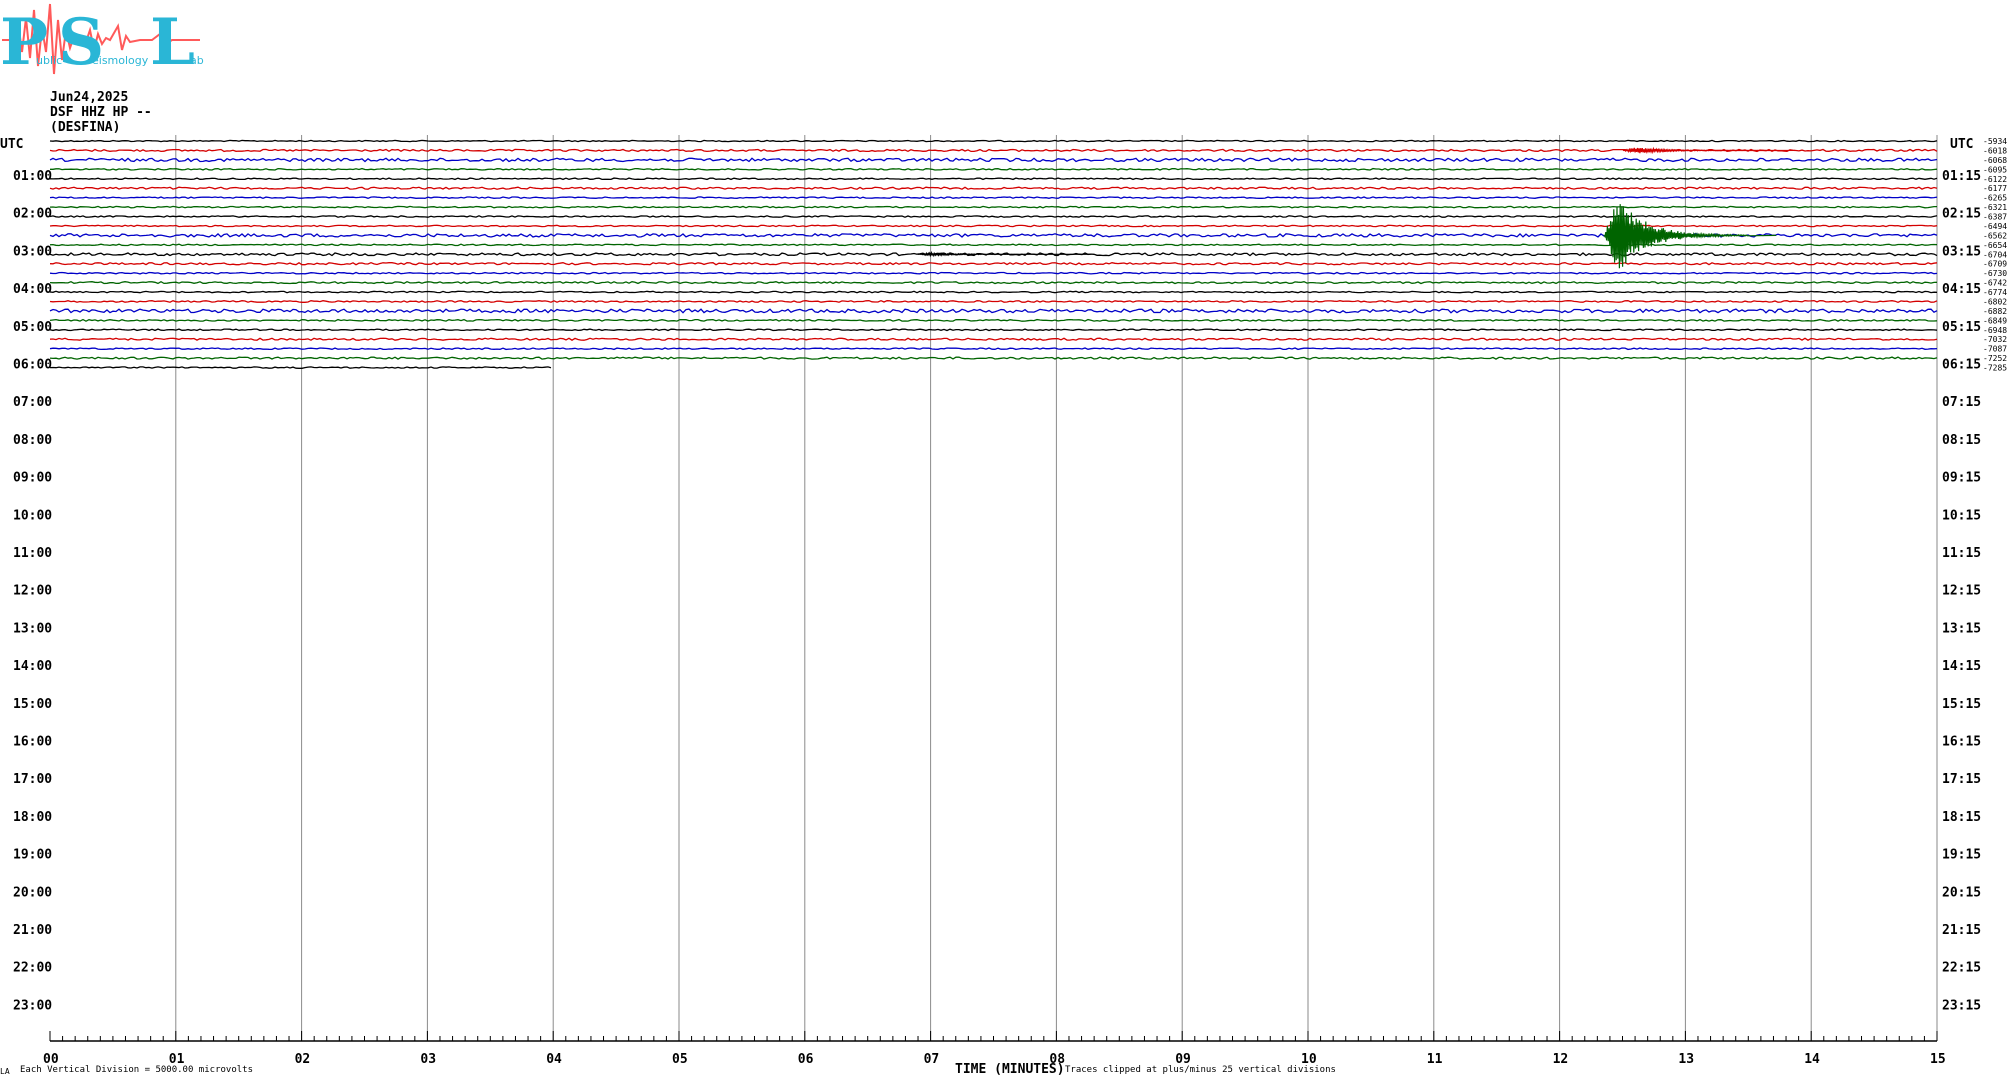 The width and height of the screenshot is (2010, 1080). What do you see at coordinates (32, 478) in the screenshot?
I see `left-hour-label: 09:00` at bounding box center [32, 478].